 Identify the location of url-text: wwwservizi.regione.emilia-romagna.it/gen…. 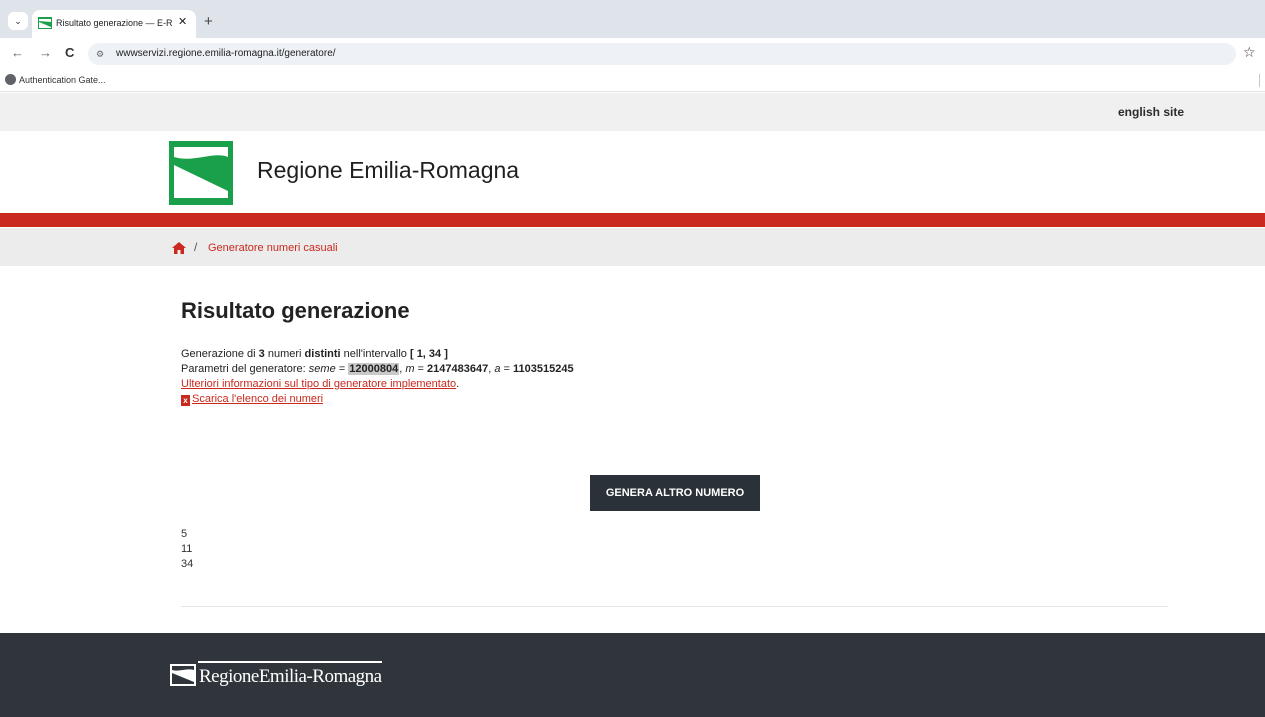
(226, 54).